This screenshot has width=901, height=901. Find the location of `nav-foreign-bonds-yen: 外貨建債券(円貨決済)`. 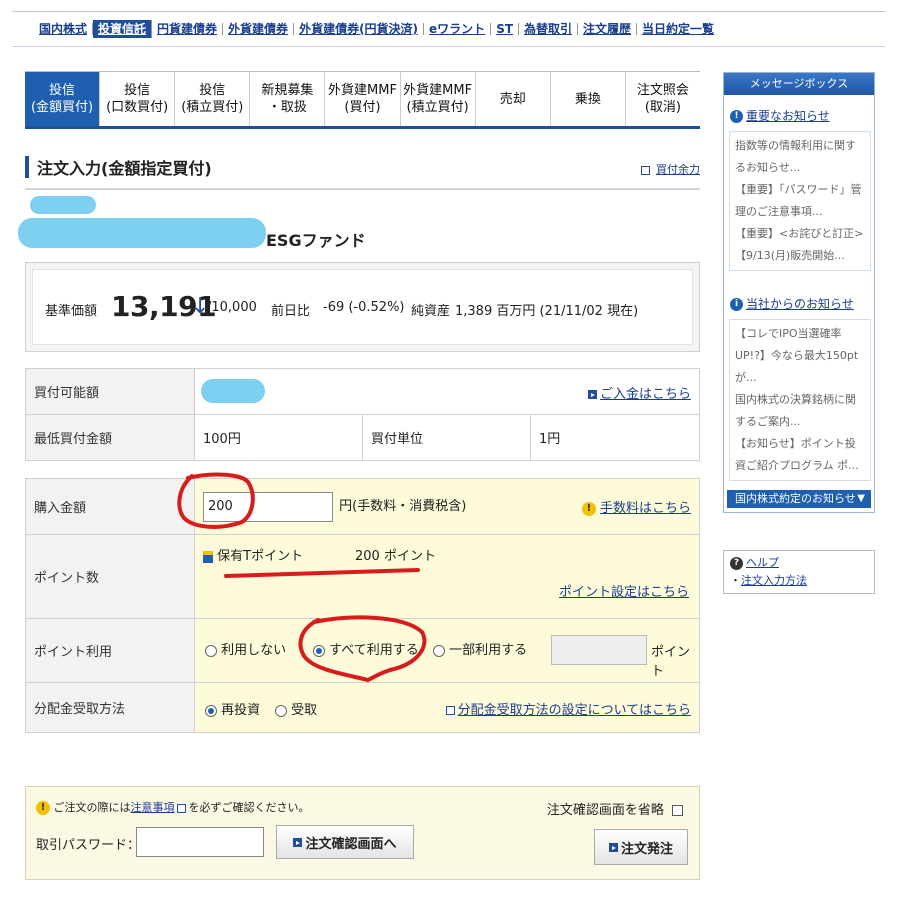

nav-foreign-bonds-yen: 外貨建債券(円貨決済) is located at coordinates (359, 29).